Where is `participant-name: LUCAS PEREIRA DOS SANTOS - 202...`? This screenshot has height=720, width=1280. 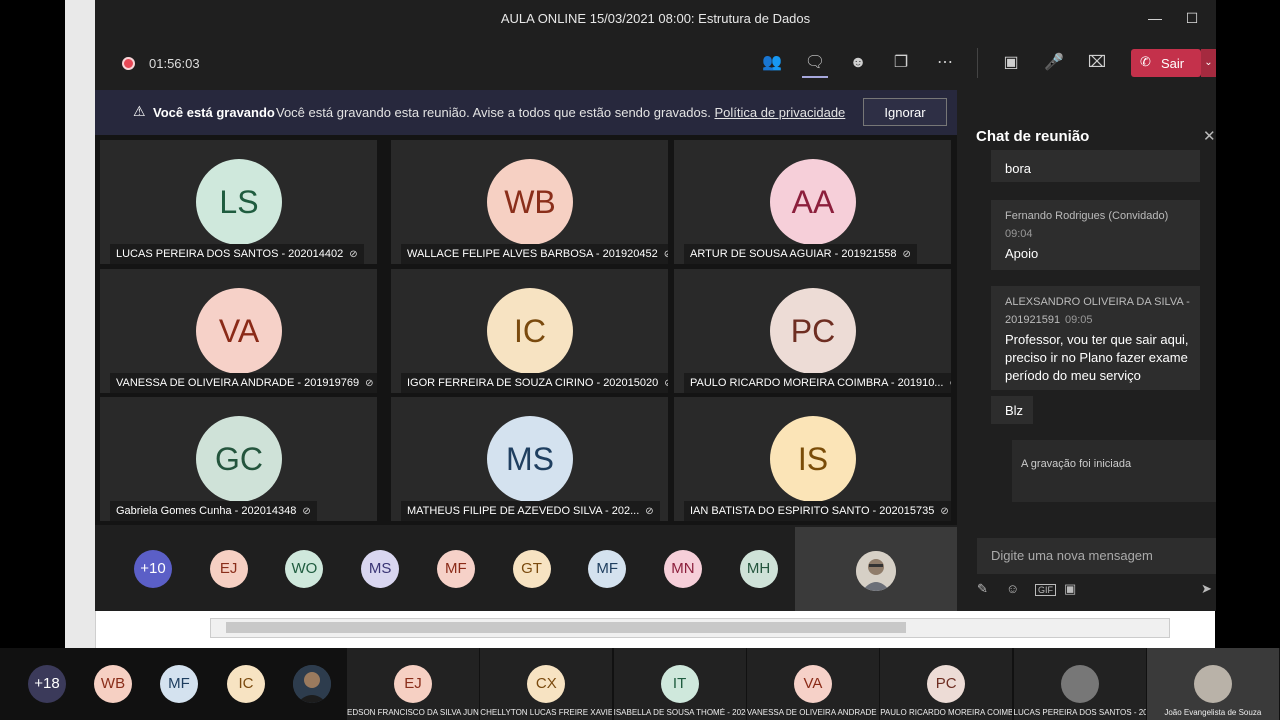
participant-name: LUCAS PEREIRA DOS SANTOS - 202... is located at coordinates (1079, 712).